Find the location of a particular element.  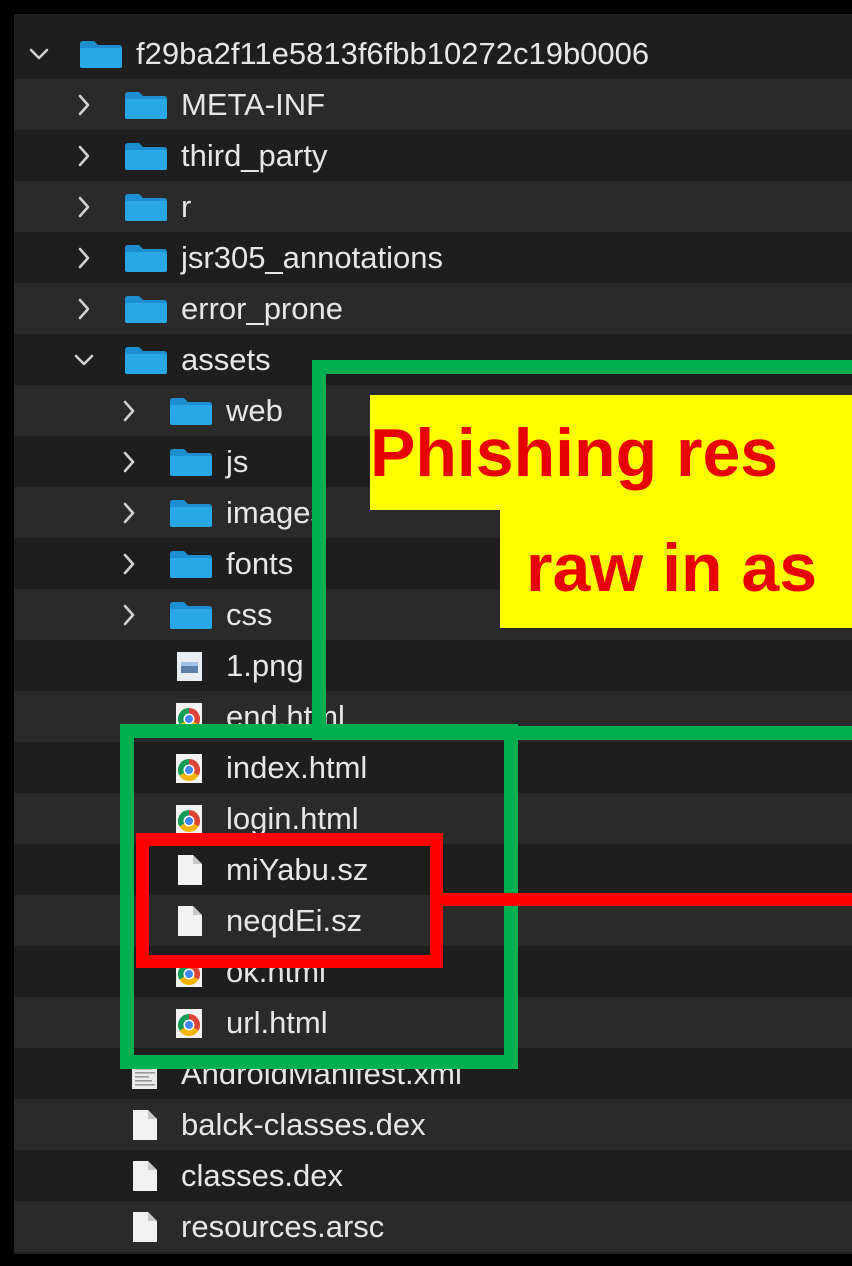

image-file-icon is located at coordinates (189, 666).